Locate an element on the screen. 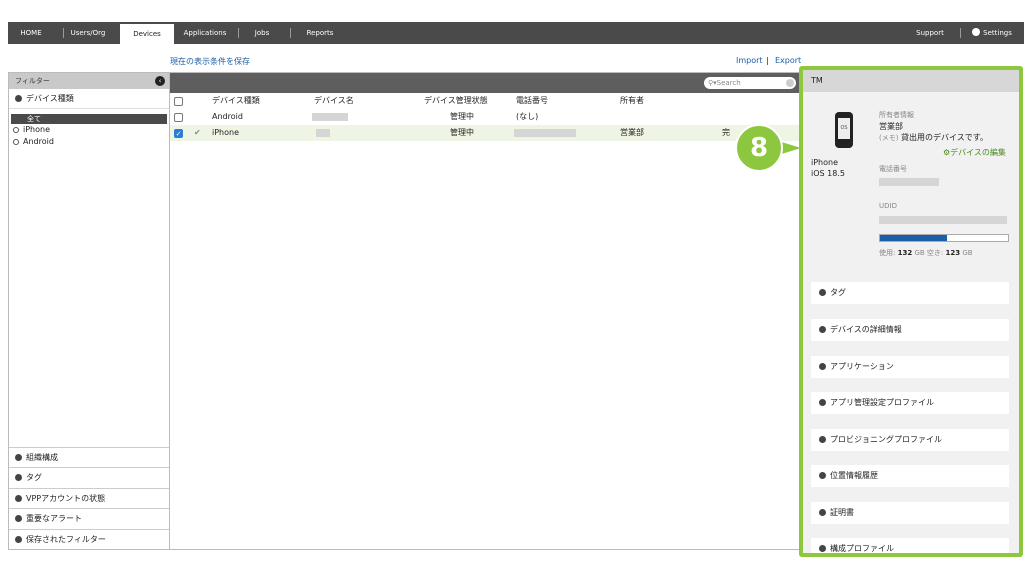  section-vpp: VPPアカウントの状態 is located at coordinates (89, 497).